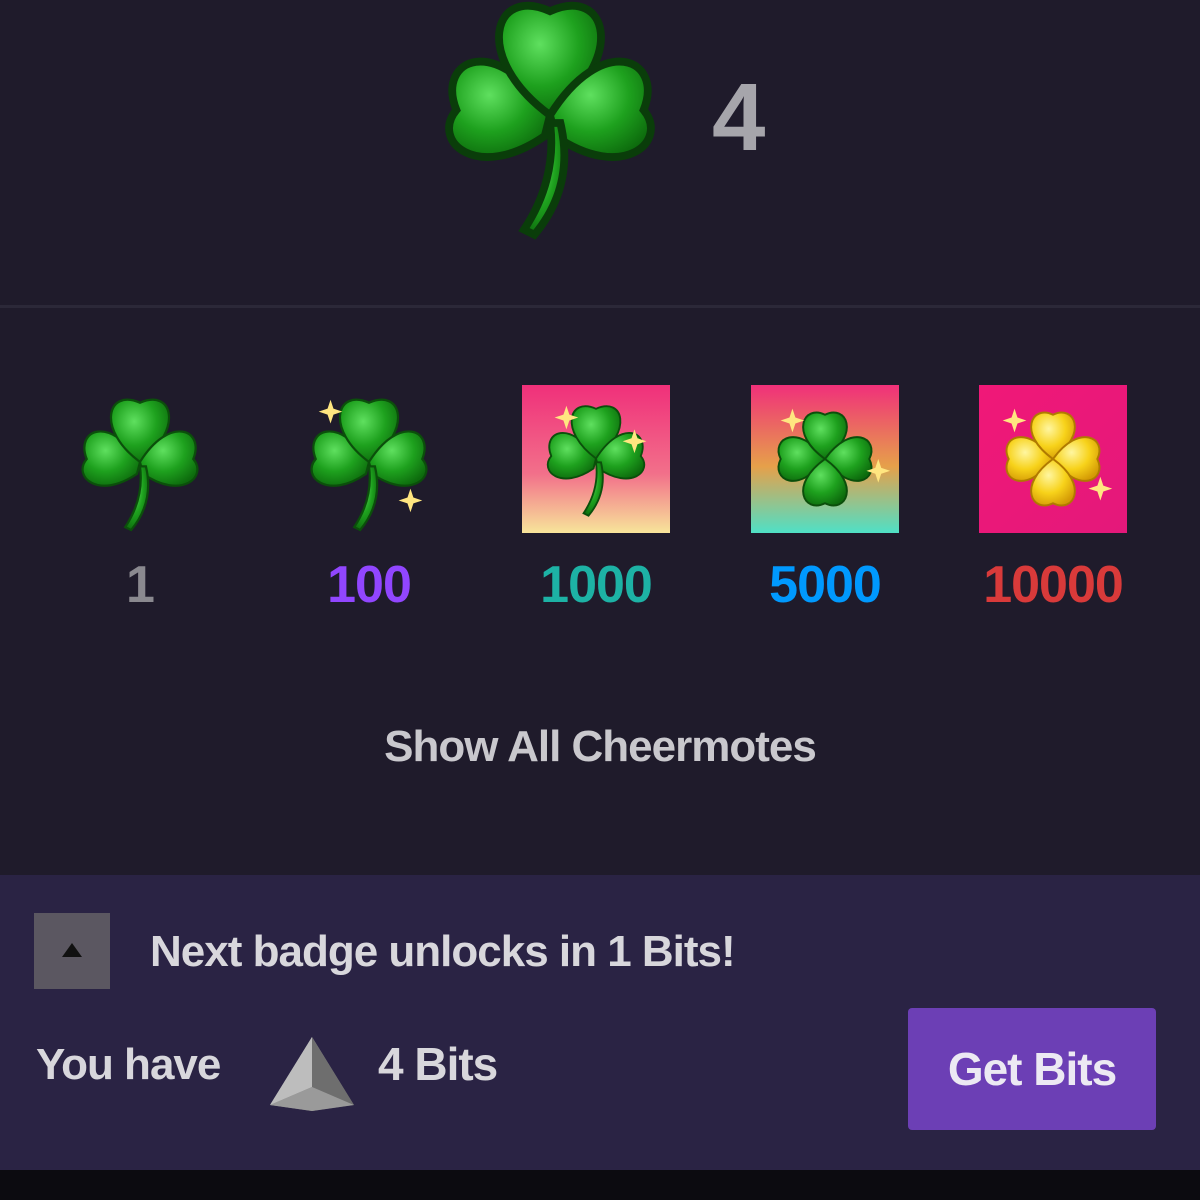 The image size is (1200, 1200). What do you see at coordinates (438, 1064) in the screenshot?
I see `bits-balance: 4 Bits` at bounding box center [438, 1064].